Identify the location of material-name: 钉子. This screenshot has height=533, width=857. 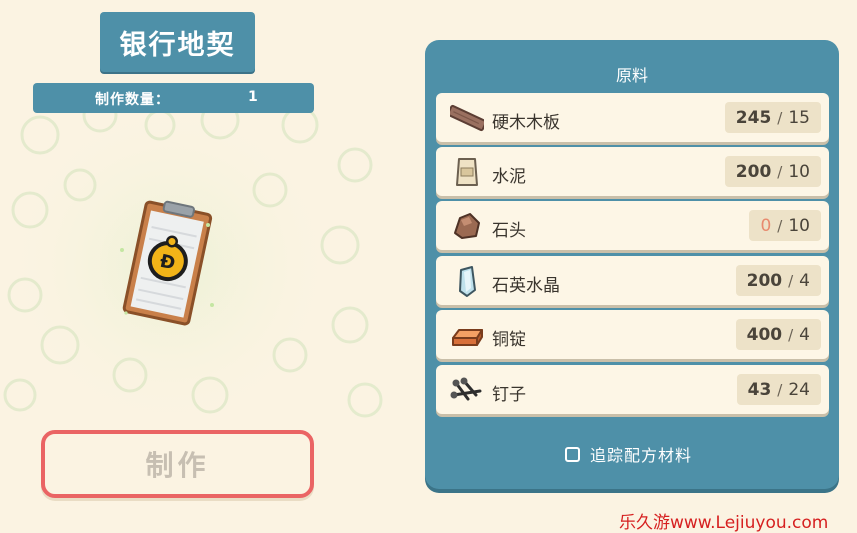
(509, 395).